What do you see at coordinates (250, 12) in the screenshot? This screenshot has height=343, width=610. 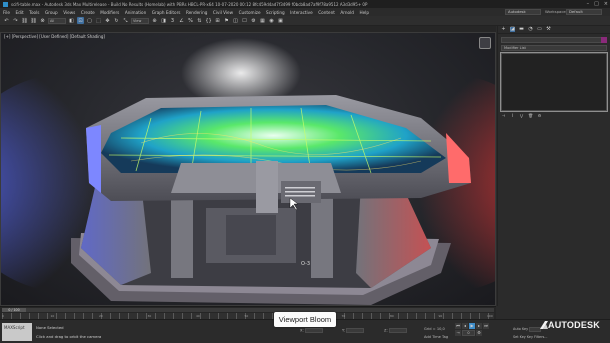 I see `menu-customize: Customize` at bounding box center [250, 12].